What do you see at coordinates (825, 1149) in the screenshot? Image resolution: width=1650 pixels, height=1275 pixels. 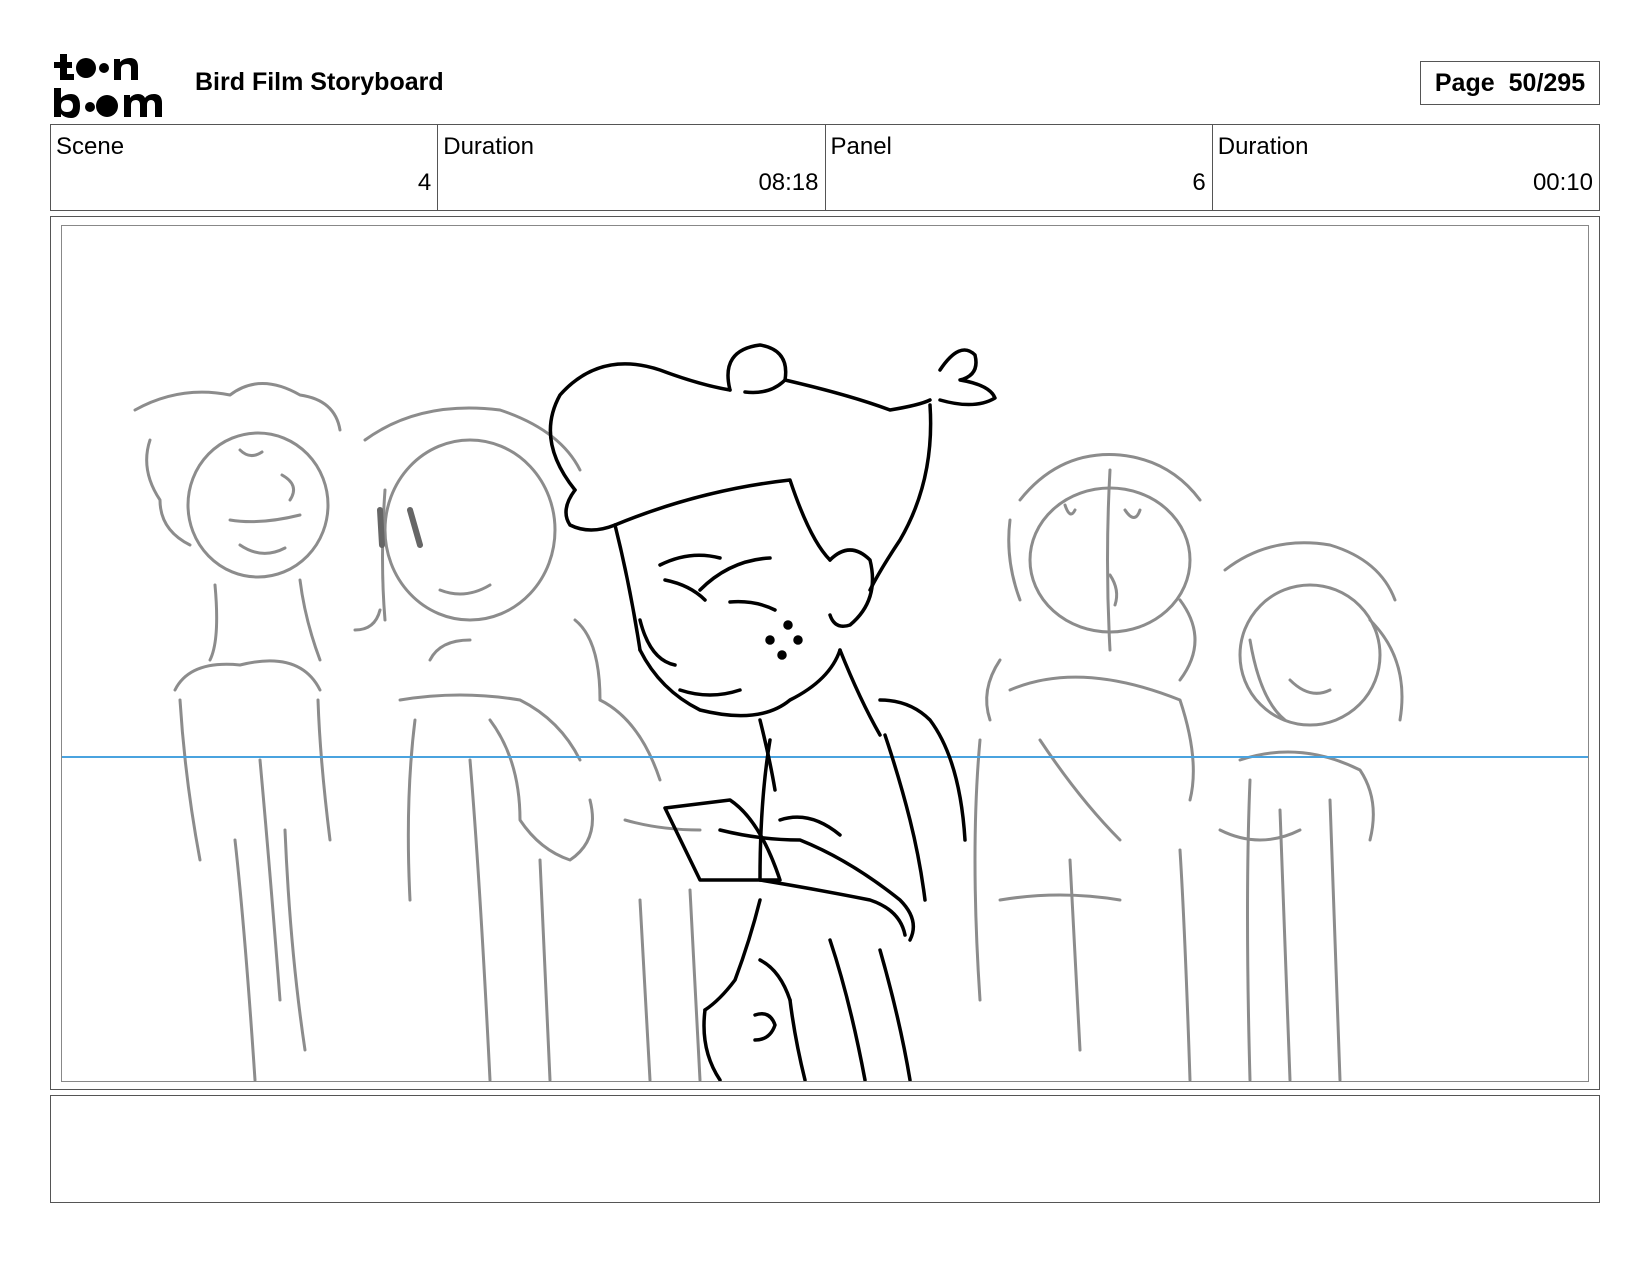 I see `panel-notes-box` at bounding box center [825, 1149].